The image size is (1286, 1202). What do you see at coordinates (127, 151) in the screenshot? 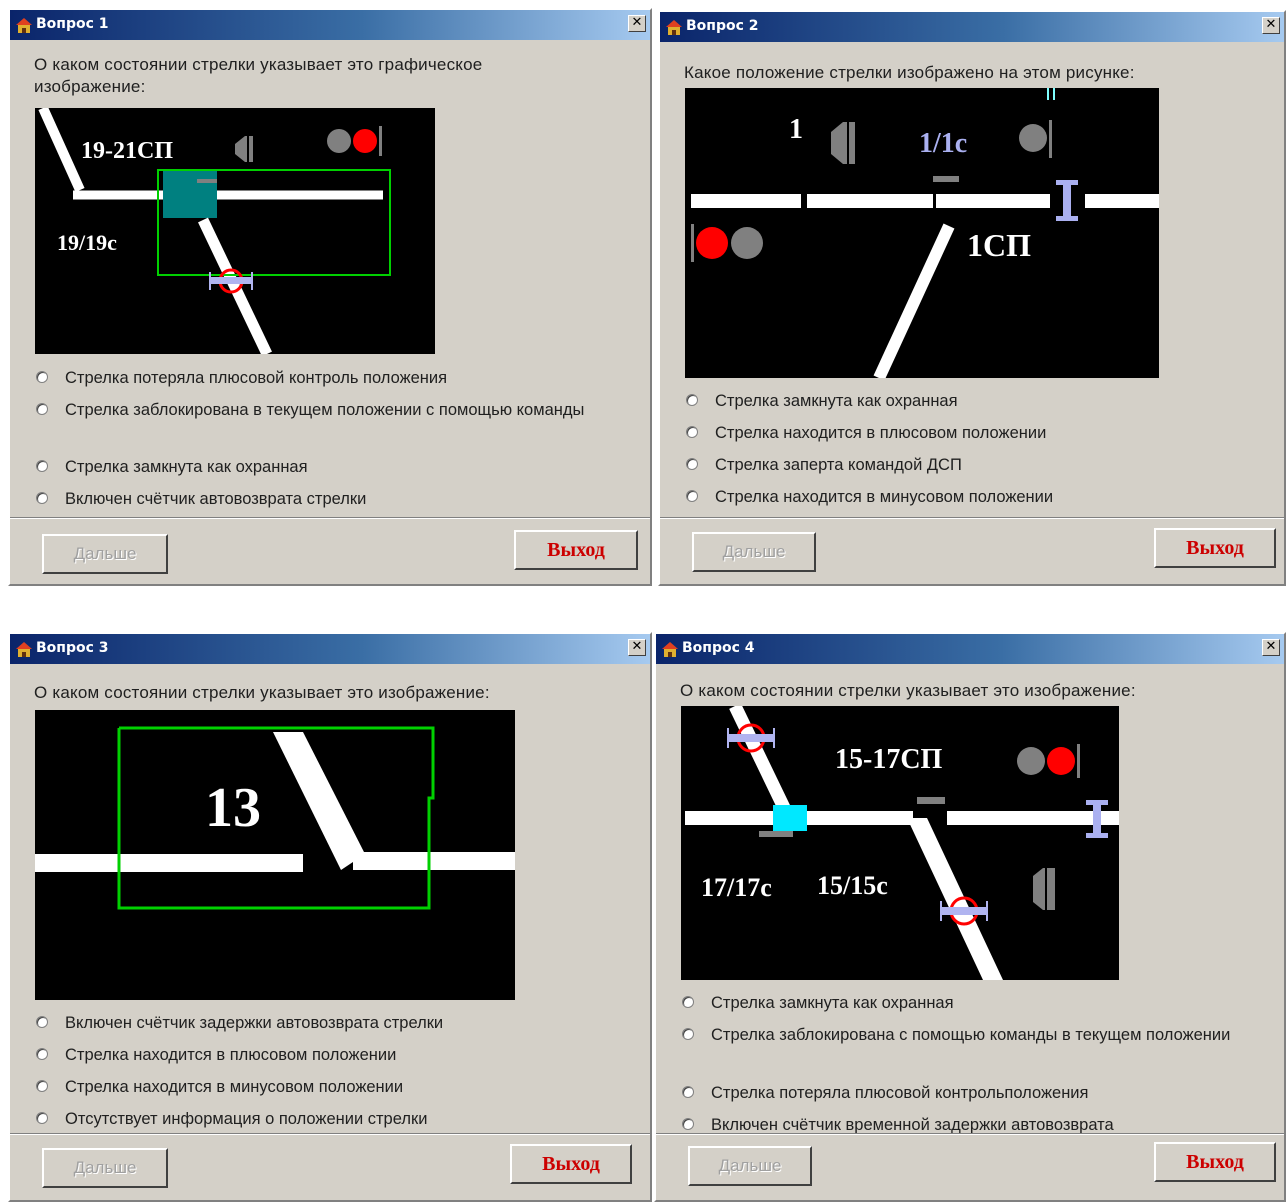
I see `section-label: 19-21СП` at bounding box center [127, 151].